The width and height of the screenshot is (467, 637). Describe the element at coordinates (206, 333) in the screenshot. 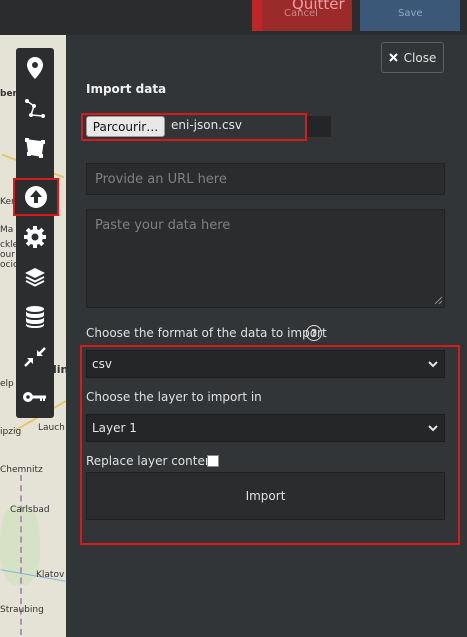

I see `format-label: Choose the format of the data to import` at that location.